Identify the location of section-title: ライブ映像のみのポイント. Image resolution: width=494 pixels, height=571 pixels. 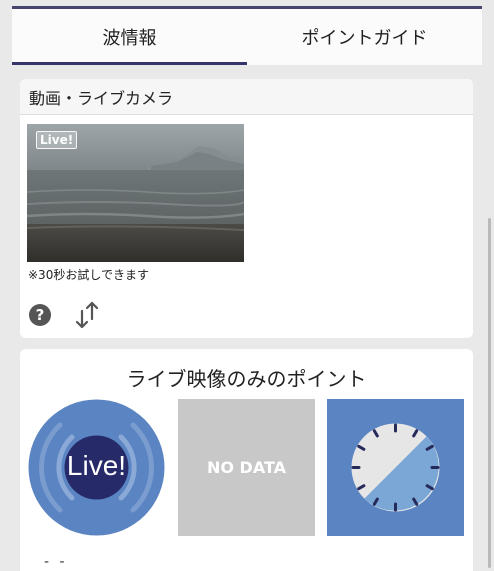
(246, 379).